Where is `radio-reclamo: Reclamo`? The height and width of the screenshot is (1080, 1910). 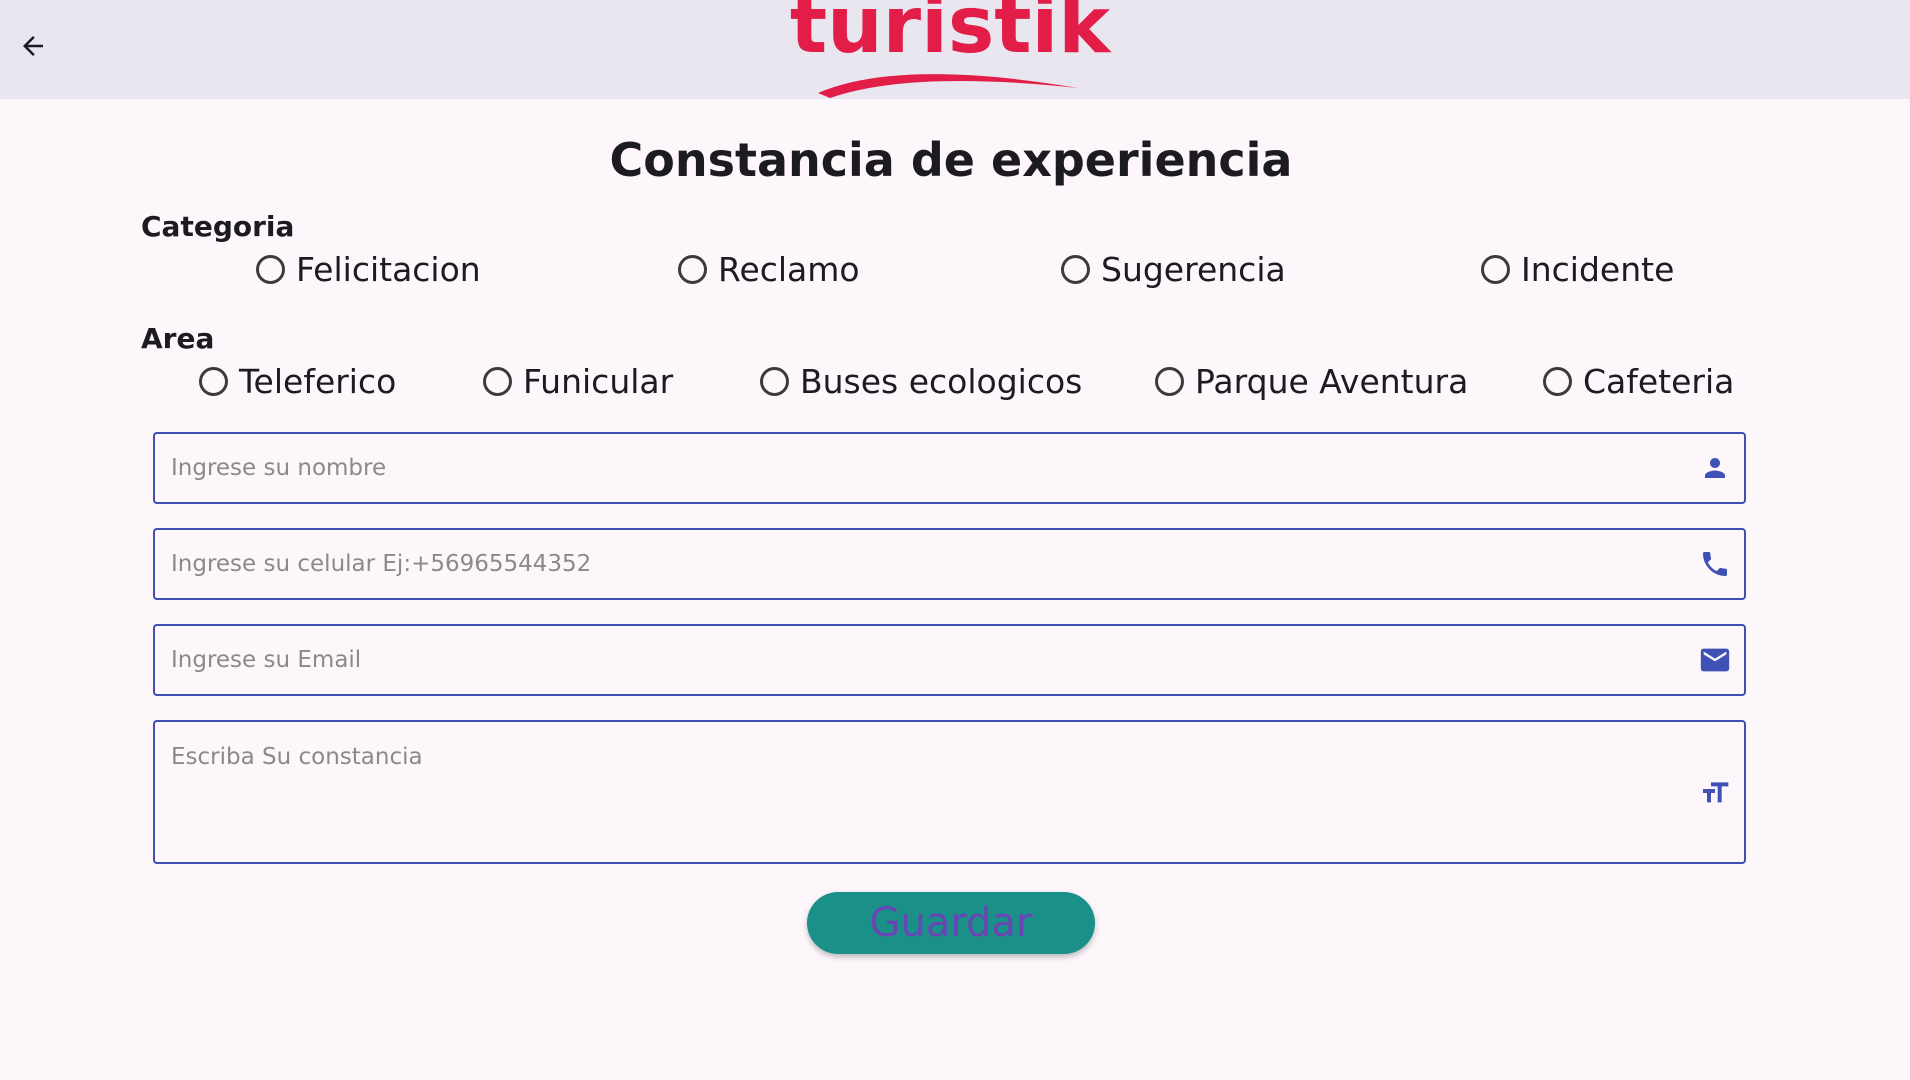
radio-reclamo: Reclamo is located at coordinates (769, 269).